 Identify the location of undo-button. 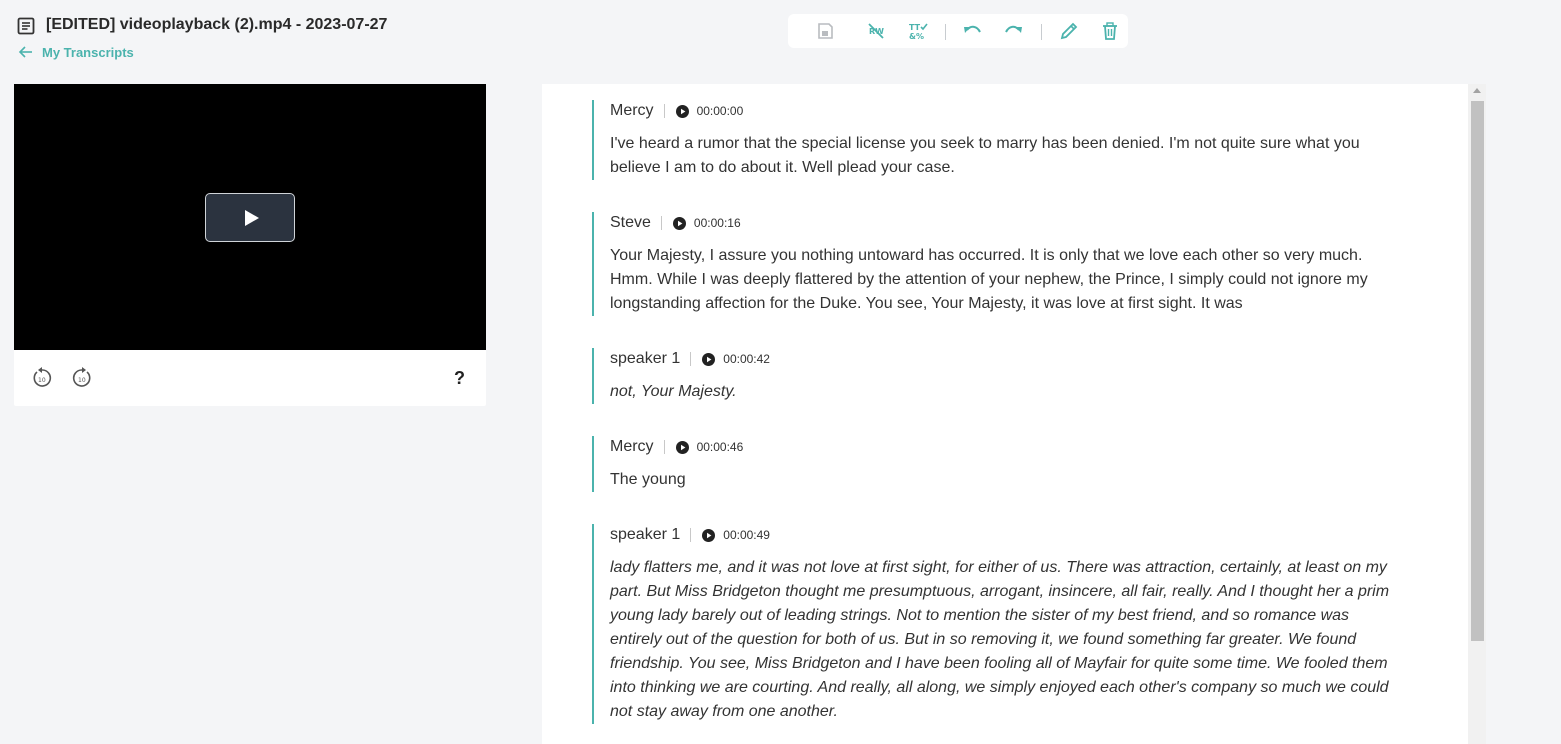
(972, 31).